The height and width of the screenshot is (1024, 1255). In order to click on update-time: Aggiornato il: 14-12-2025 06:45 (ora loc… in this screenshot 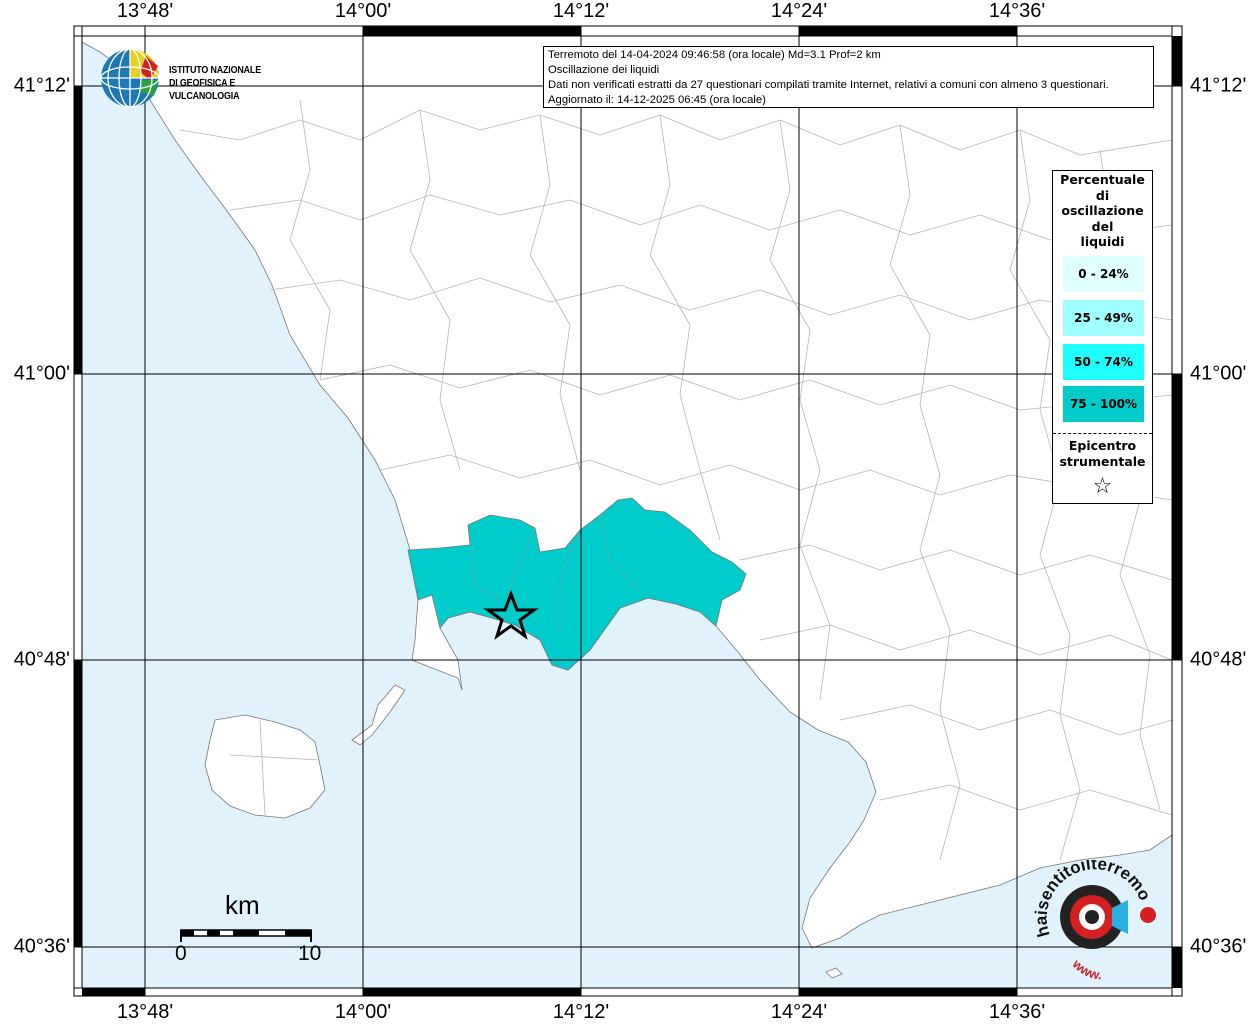, I will do `click(657, 100)`.